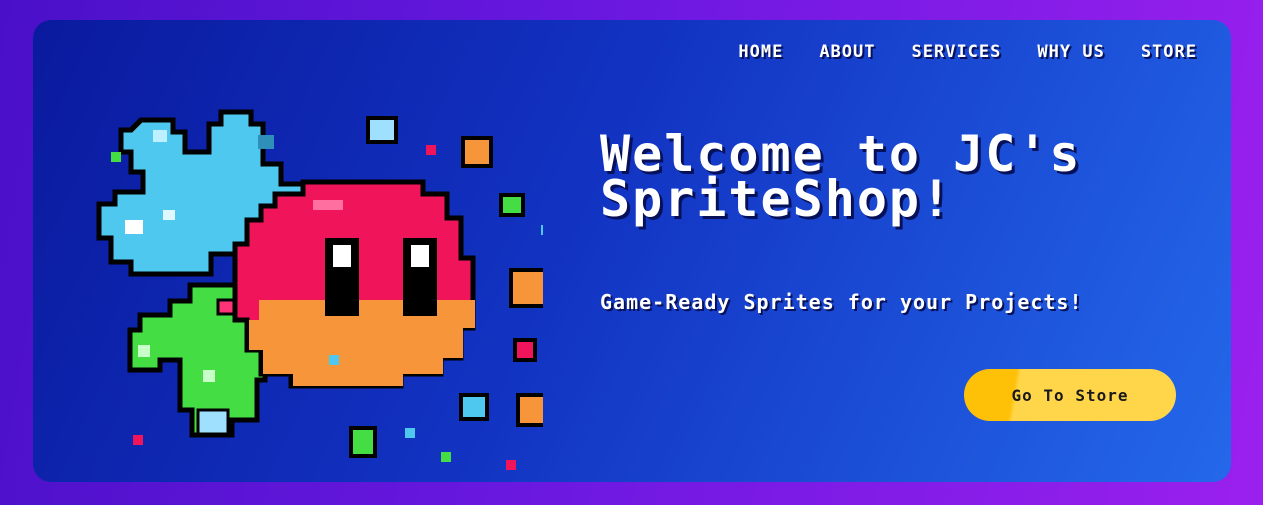 The height and width of the screenshot is (505, 1263). Describe the element at coordinates (760, 52) in the screenshot. I see `nav-home: HOME` at that location.